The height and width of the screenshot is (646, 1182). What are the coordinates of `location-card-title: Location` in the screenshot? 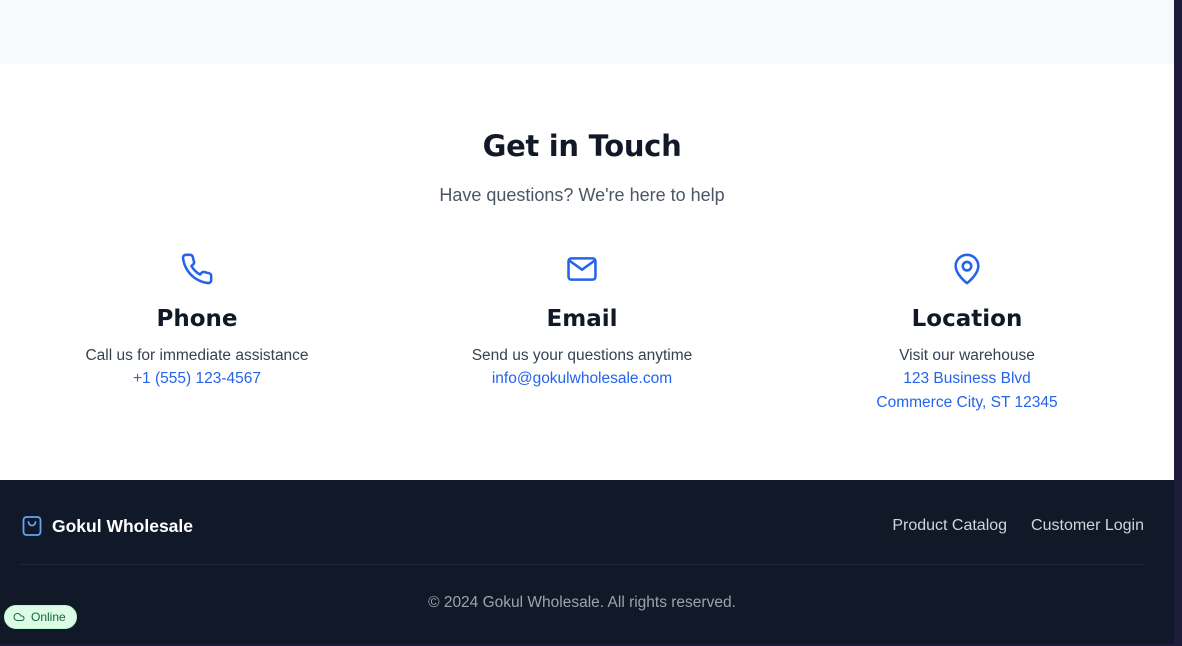 It's located at (967, 319).